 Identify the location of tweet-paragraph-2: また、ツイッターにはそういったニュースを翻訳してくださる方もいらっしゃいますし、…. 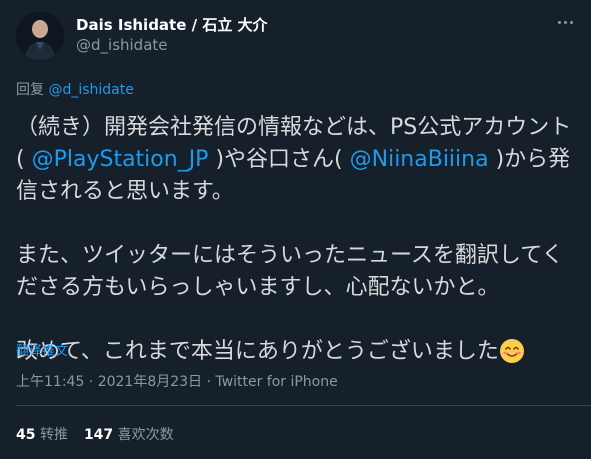
(290, 271).